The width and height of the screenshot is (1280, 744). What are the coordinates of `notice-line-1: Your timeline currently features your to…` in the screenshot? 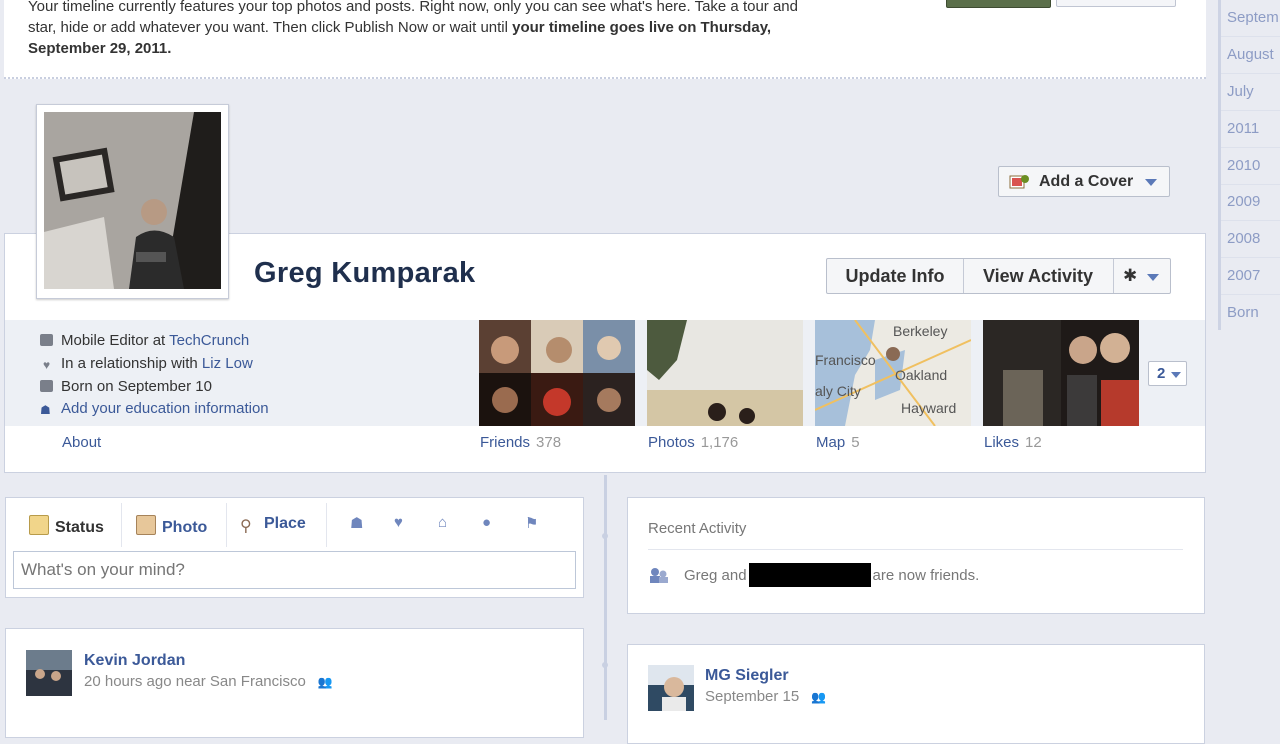 It's located at (413, 7).